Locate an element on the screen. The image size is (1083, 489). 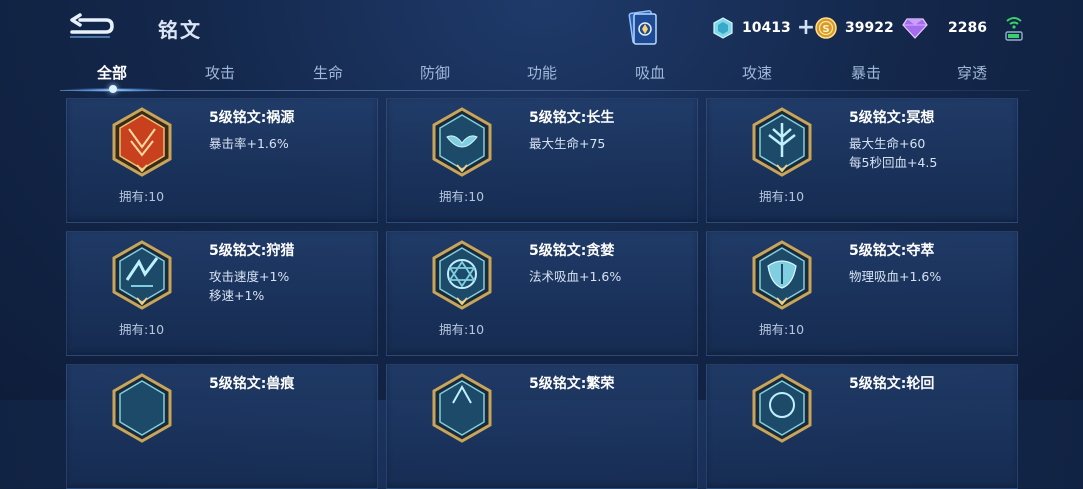
rune-name: 5级铭文:冥想 is located at coordinates (892, 118).